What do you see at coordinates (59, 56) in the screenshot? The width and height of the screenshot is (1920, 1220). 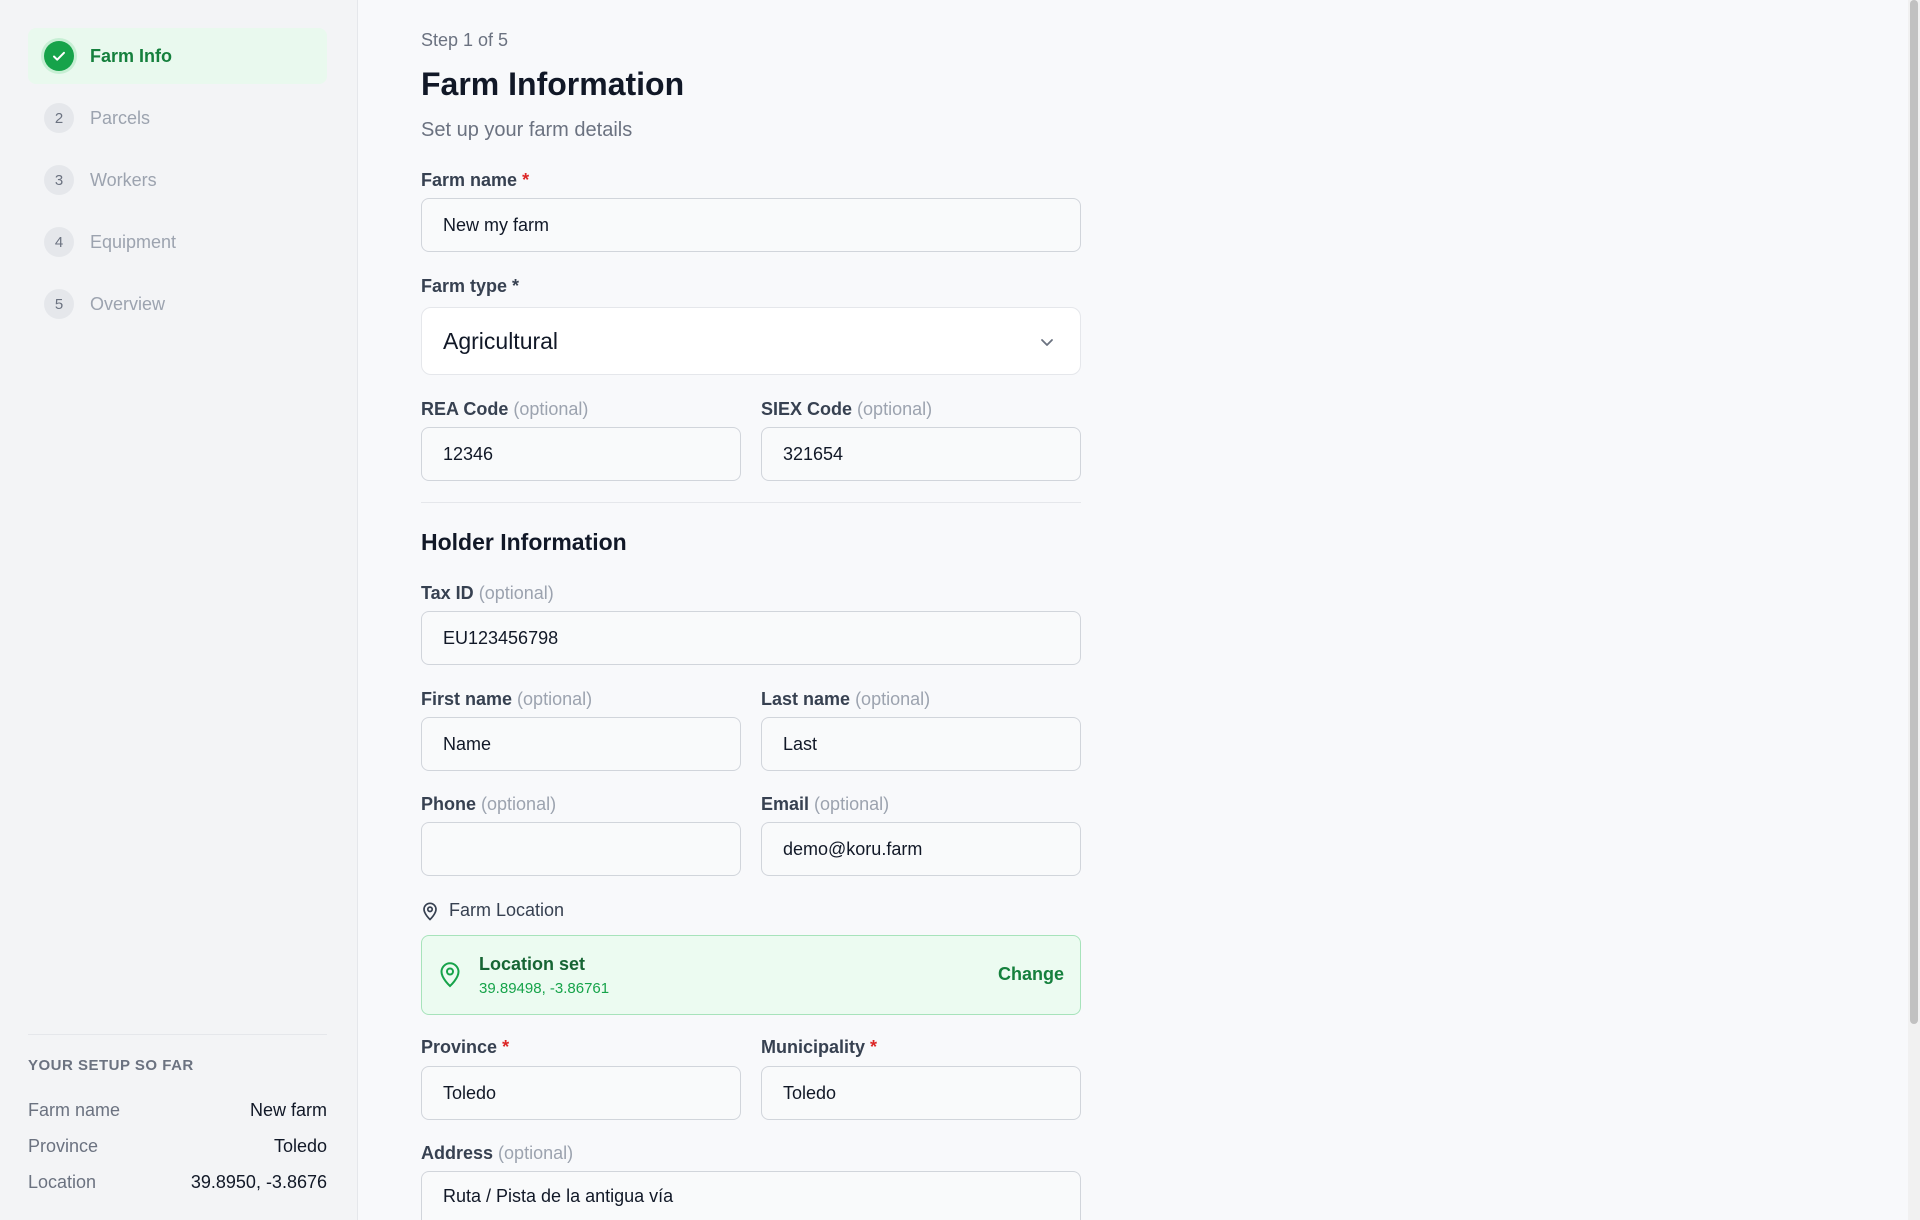 I see `check-icon` at bounding box center [59, 56].